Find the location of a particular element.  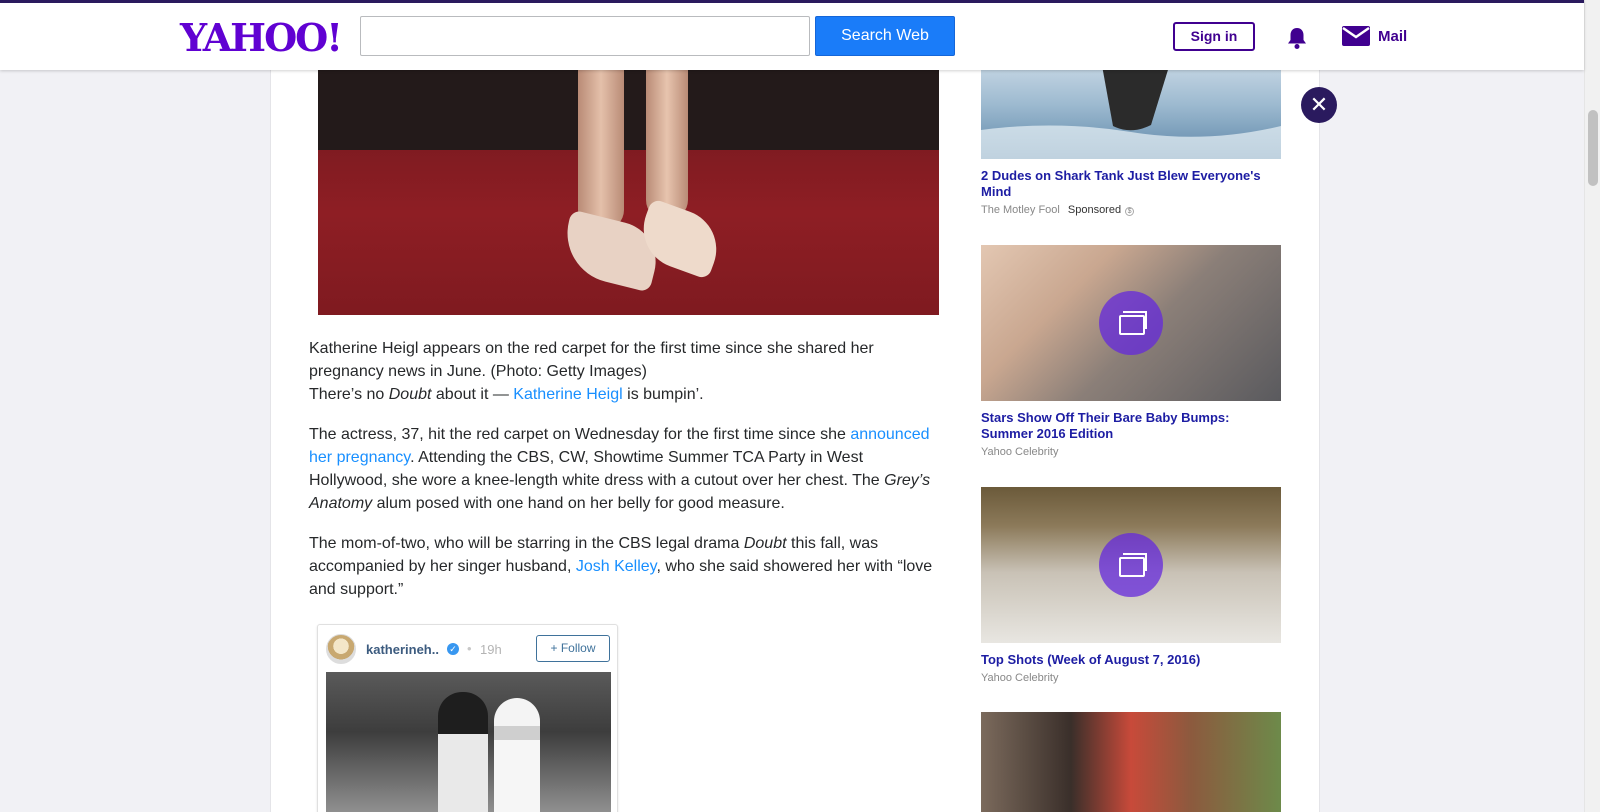

sidebar-item-next is located at coordinates (1131, 762).